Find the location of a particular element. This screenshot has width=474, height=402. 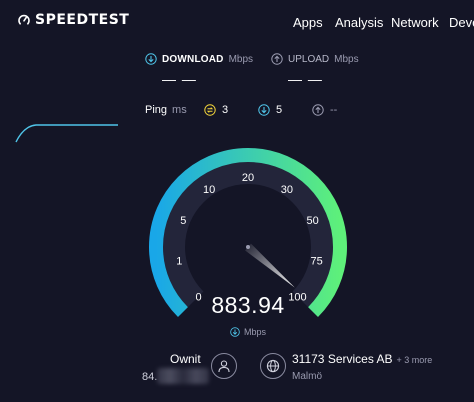

ping-label: Ping is located at coordinates (156, 110).